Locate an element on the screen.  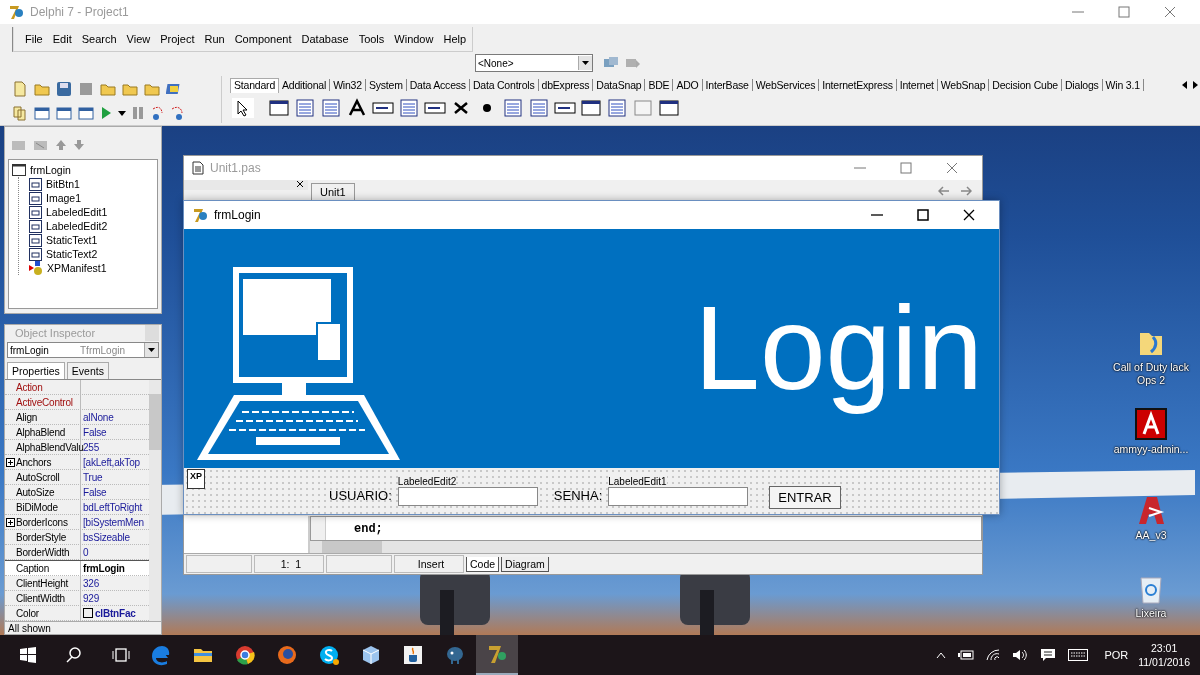
volume-icon is located at coordinates (1020, 655).